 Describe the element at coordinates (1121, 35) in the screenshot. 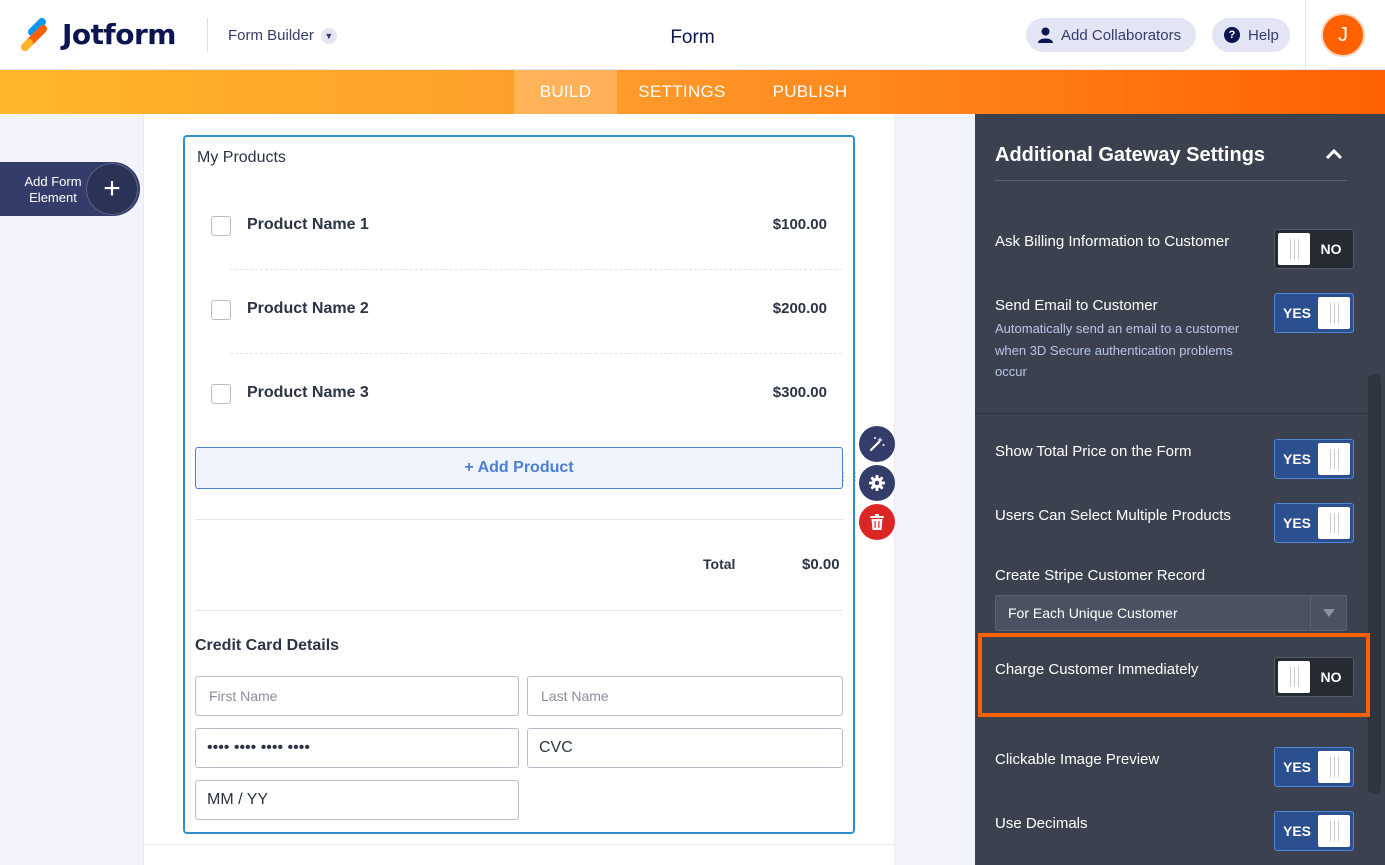

I see `add-collaborators-label: Add Collaborators` at that location.